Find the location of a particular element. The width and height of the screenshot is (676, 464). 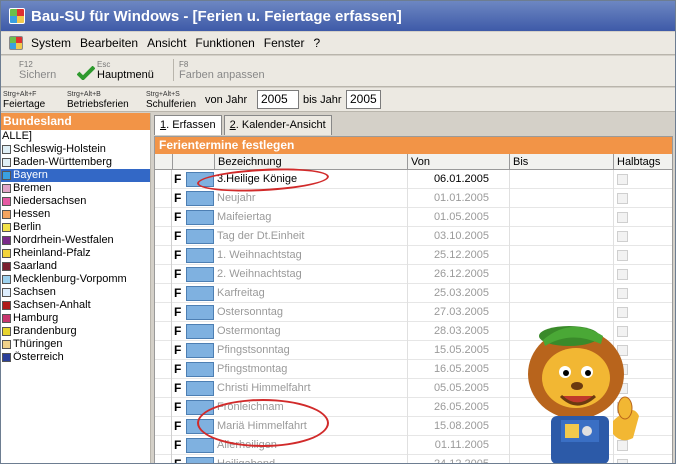

bundesland-item: Bayern is located at coordinates (75, 175).